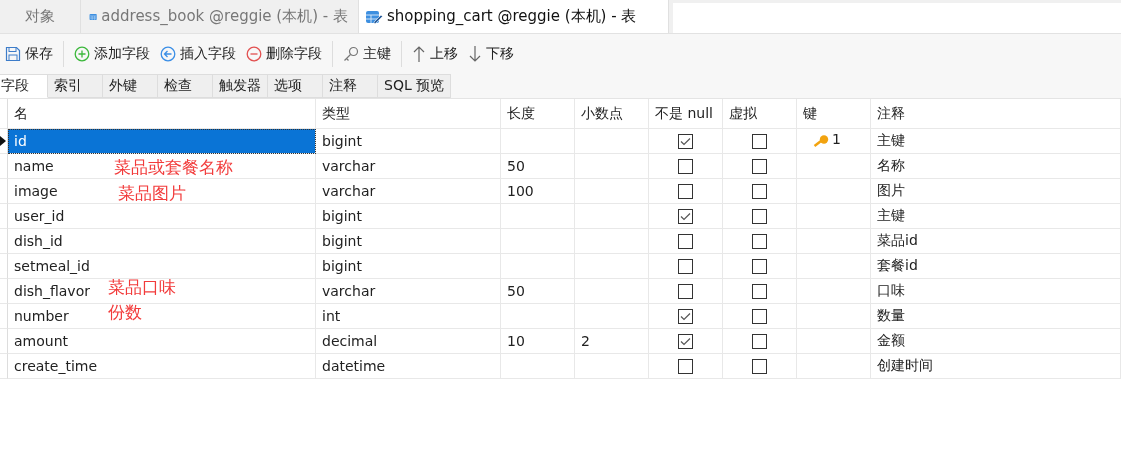 This screenshot has height=461, width=1121. I want to click on annotation-text: 菜品图片, so click(152, 193).